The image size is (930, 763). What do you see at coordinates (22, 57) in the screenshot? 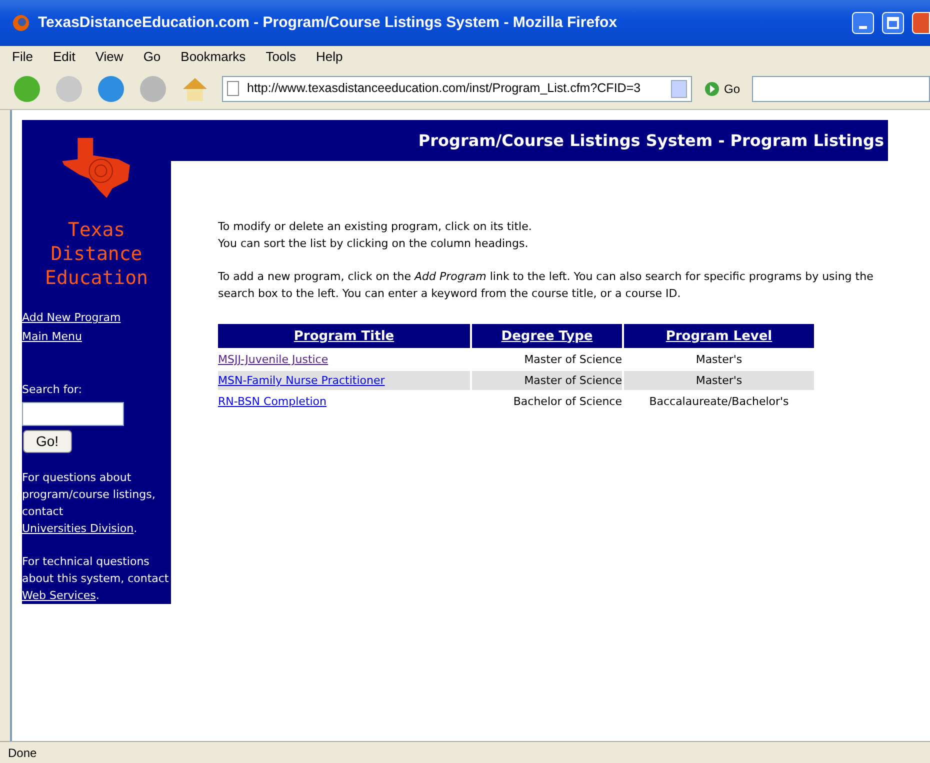
I see `menu-item: File` at bounding box center [22, 57].